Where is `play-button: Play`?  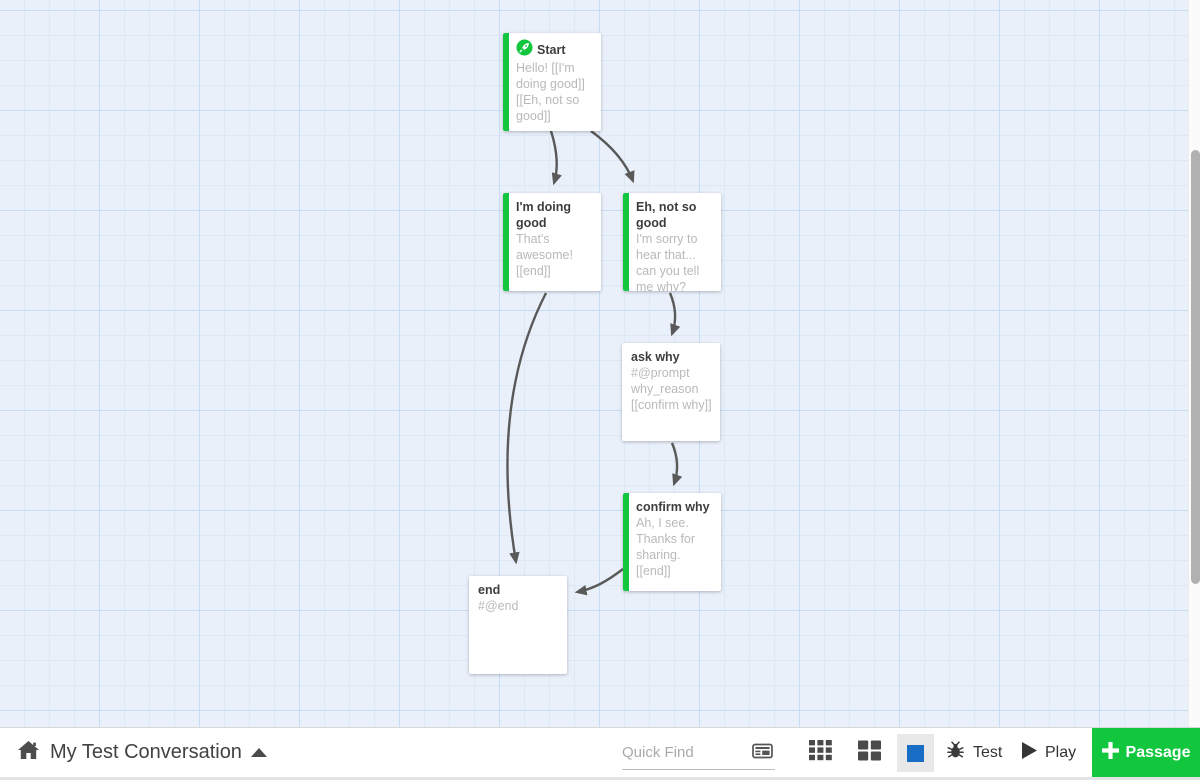
play-button: Play is located at coordinates (1049, 752).